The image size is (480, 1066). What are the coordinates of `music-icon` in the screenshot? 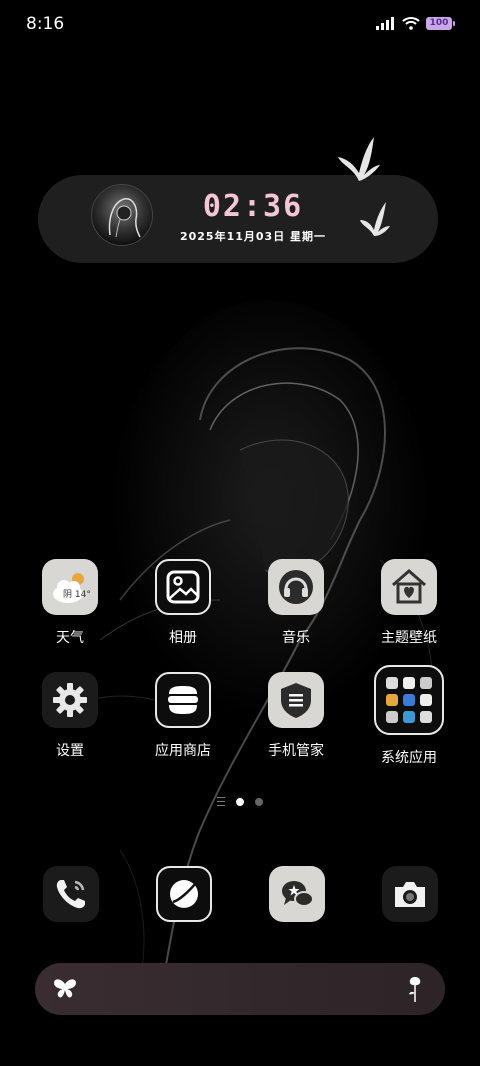 It's located at (296, 587).